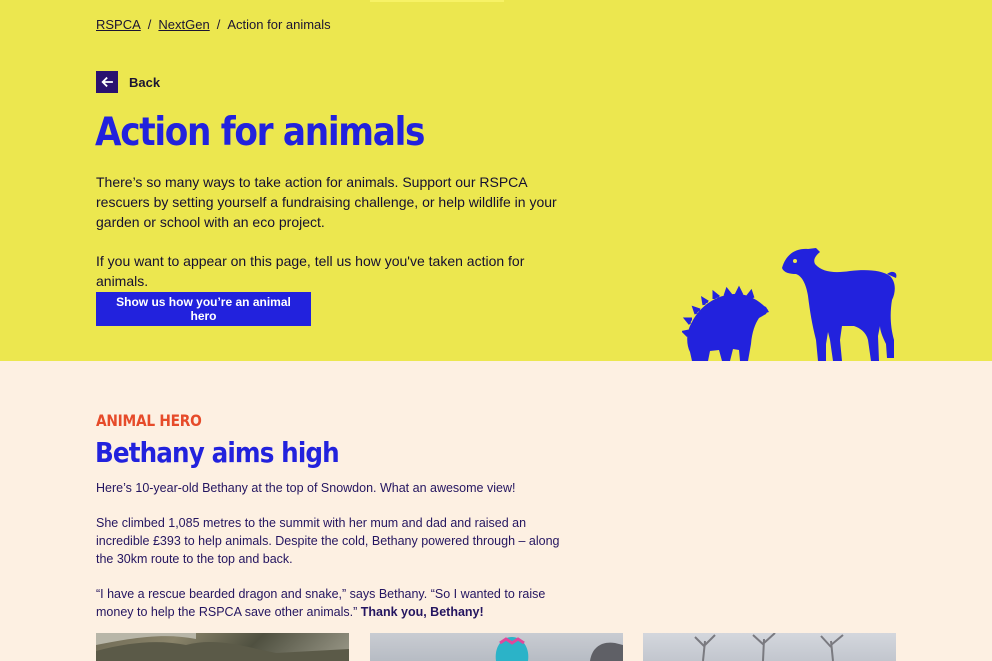  I want to click on breadcrumb-current: Action for animals, so click(279, 24).